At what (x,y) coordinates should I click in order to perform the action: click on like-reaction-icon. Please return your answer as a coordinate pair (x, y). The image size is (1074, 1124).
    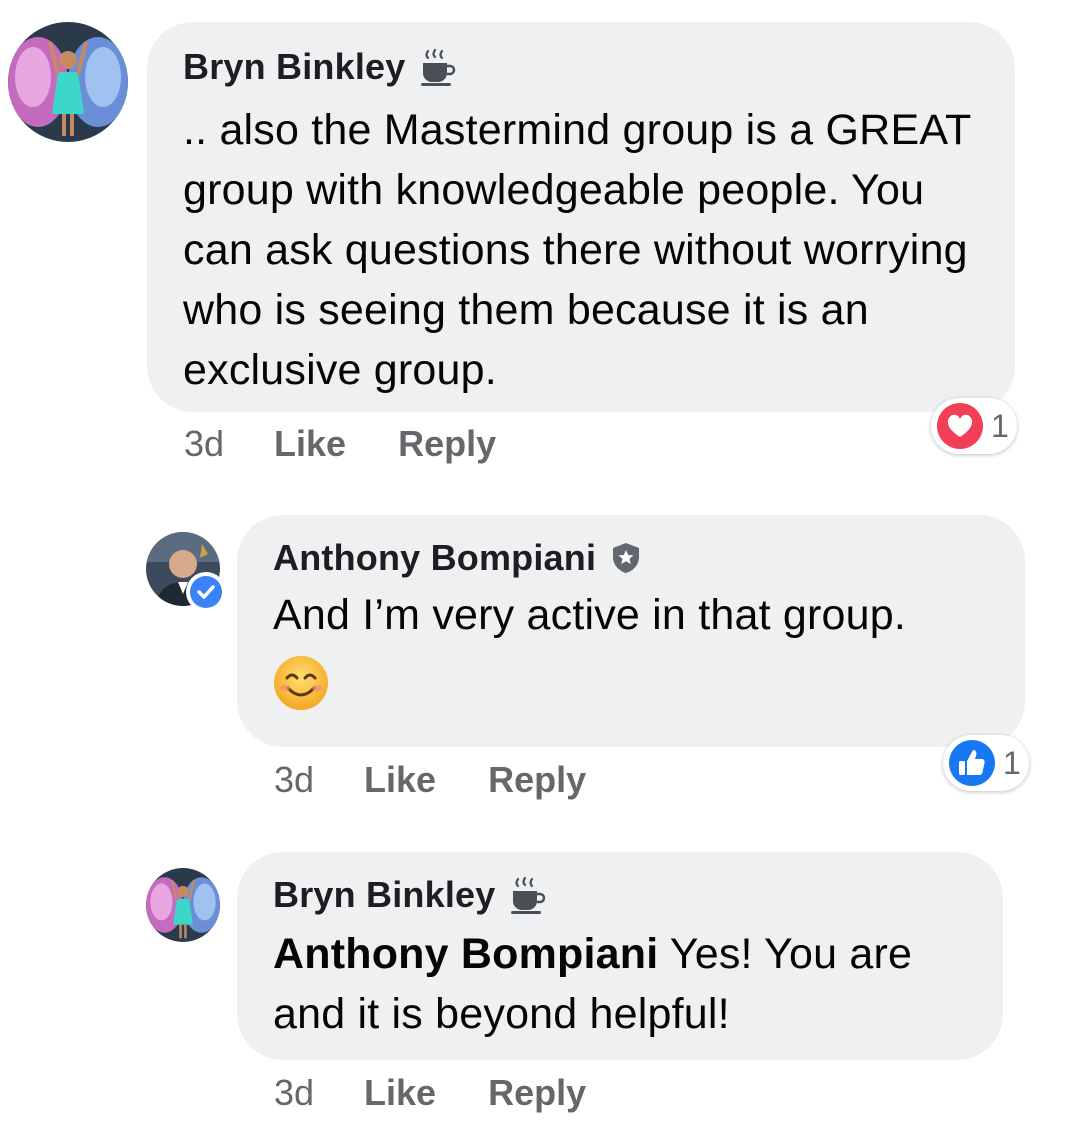
    Looking at the image, I should click on (972, 763).